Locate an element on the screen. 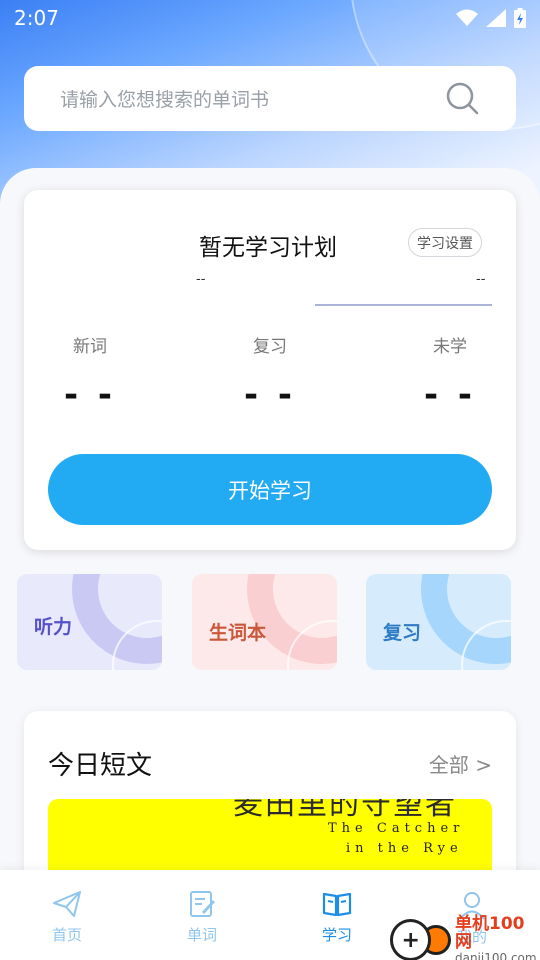  tile-vocabulary-book: 生词本 is located at coordinates (264, 622).